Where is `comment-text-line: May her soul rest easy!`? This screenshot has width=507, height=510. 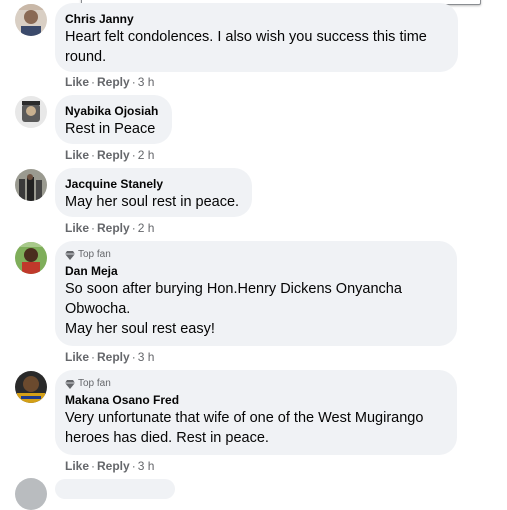 comment-text-line: May her soul rest easy! is located at coordinates (140, 329).